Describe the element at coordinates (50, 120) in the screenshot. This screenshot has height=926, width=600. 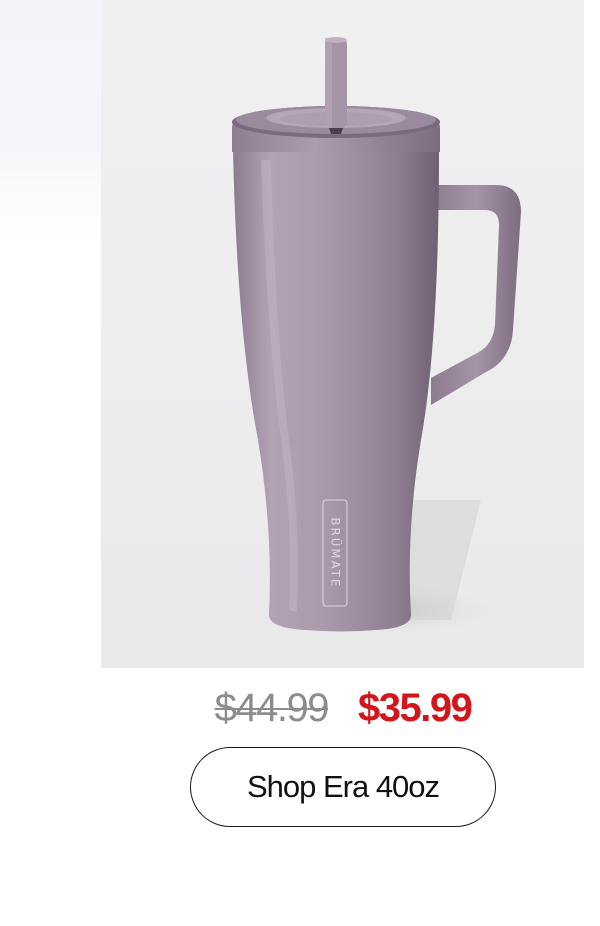
I see `adjacent-image-edge` at that location.